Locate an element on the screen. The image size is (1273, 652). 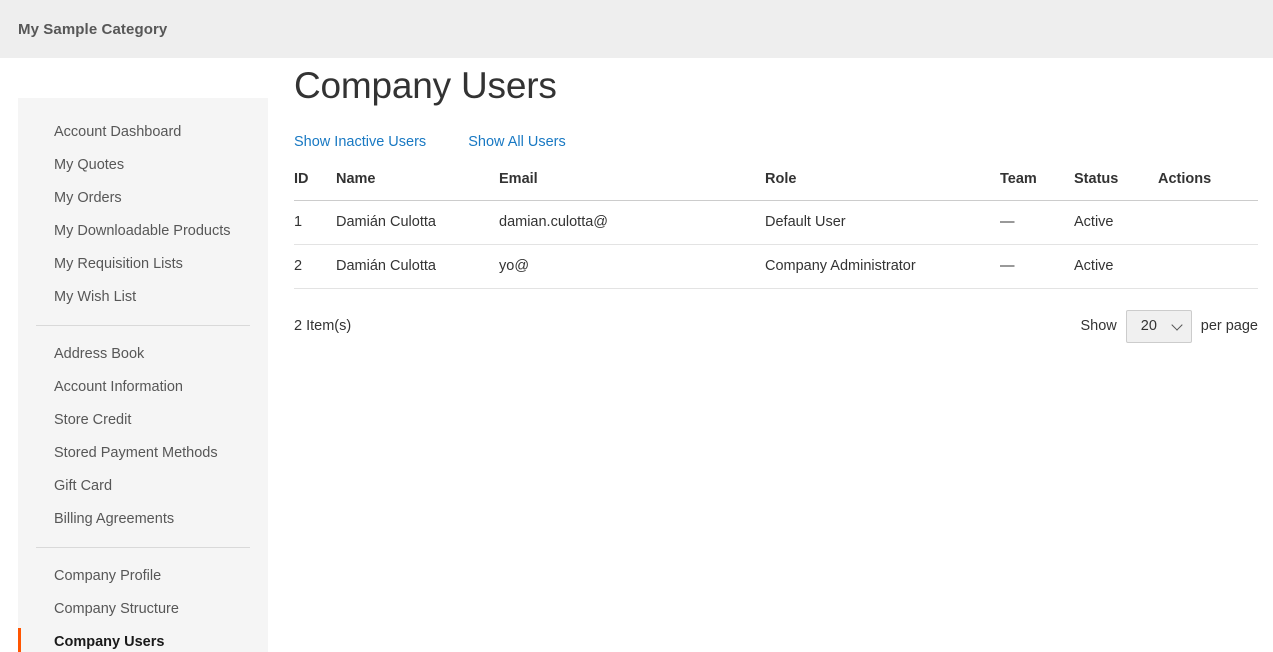
table-toolbar: 2 Item(s) Show 20 per page is located at coordinates (776, 326).